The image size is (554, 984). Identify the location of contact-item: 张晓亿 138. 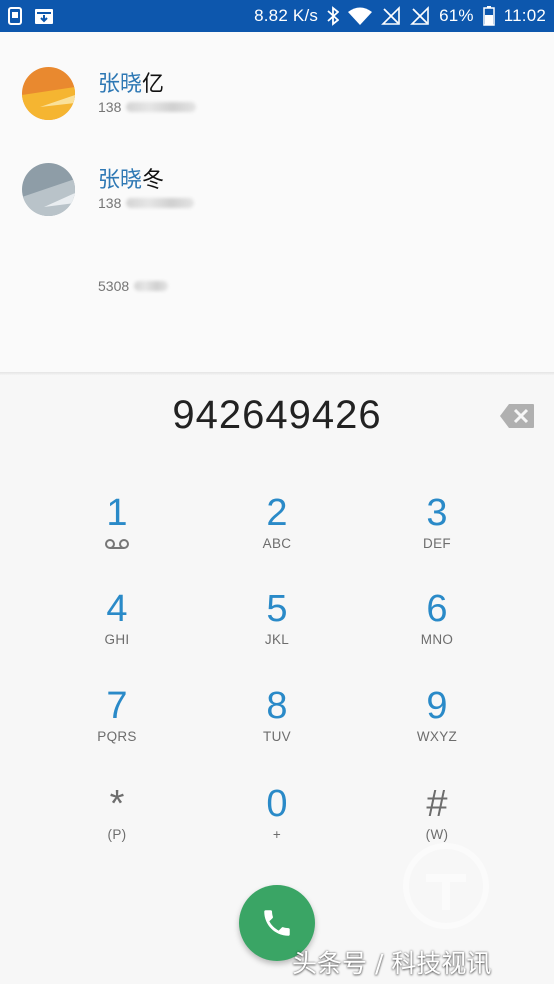
(277, 92).